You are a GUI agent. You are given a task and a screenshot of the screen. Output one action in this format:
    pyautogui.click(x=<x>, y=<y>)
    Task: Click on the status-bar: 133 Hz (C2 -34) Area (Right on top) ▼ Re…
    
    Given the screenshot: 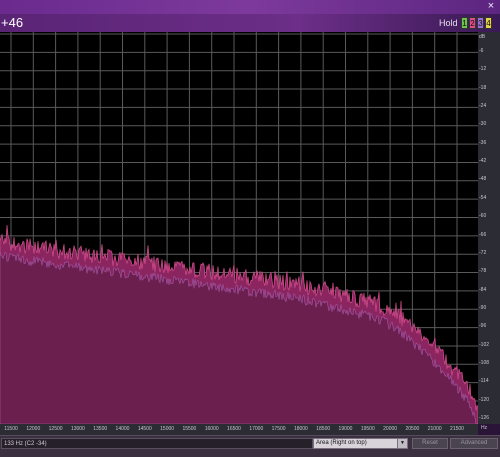 What is the action you would take?
    pyautogui.click(x=250, y=446)
    